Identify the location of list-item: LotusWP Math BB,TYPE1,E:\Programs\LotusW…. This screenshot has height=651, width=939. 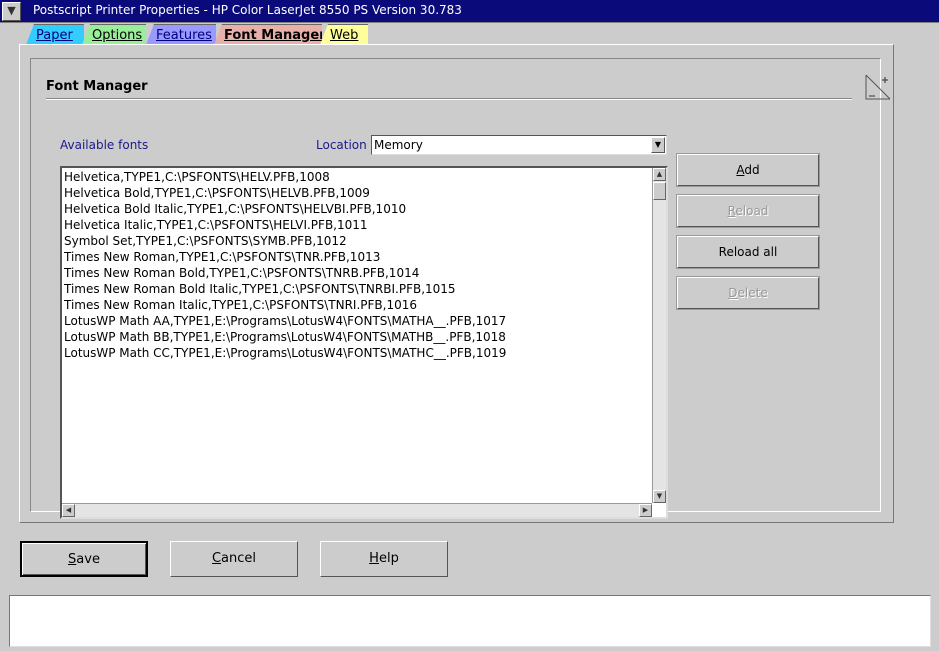
(357, 337).